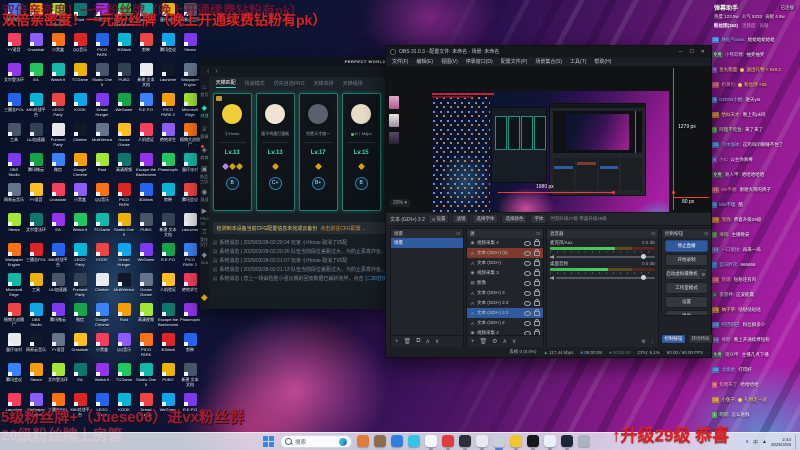 The image size is (800, 450). I want to click on desktop-icon: Phasmophobia, so click(190, 315).